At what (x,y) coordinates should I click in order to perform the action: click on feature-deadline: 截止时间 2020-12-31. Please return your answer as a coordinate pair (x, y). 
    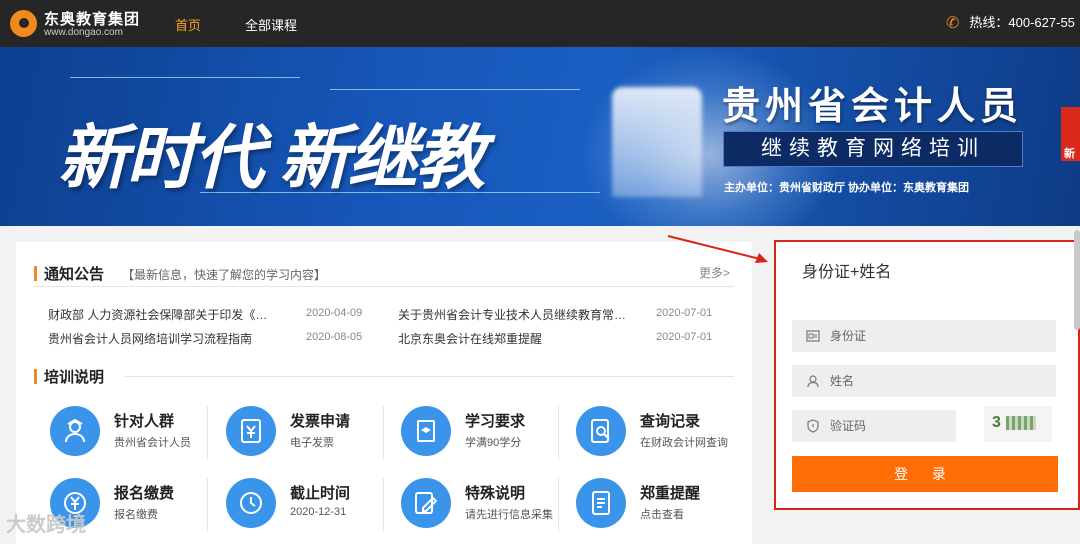
    Looking at the image, I should click on (311, 508).